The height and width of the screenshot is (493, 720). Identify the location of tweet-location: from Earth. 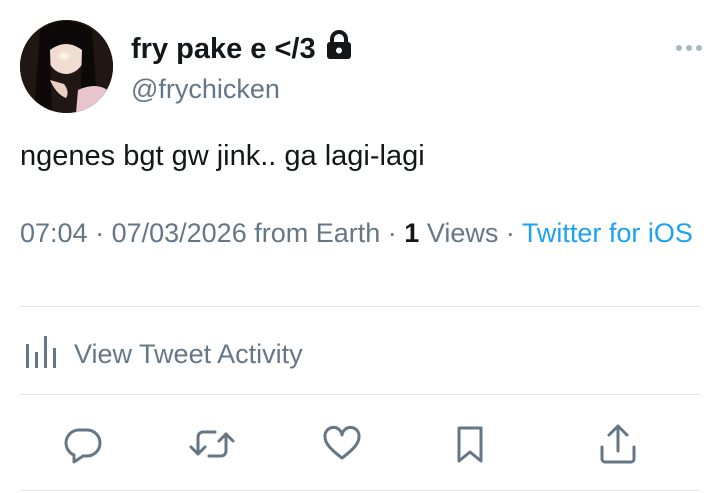
(317, 233).